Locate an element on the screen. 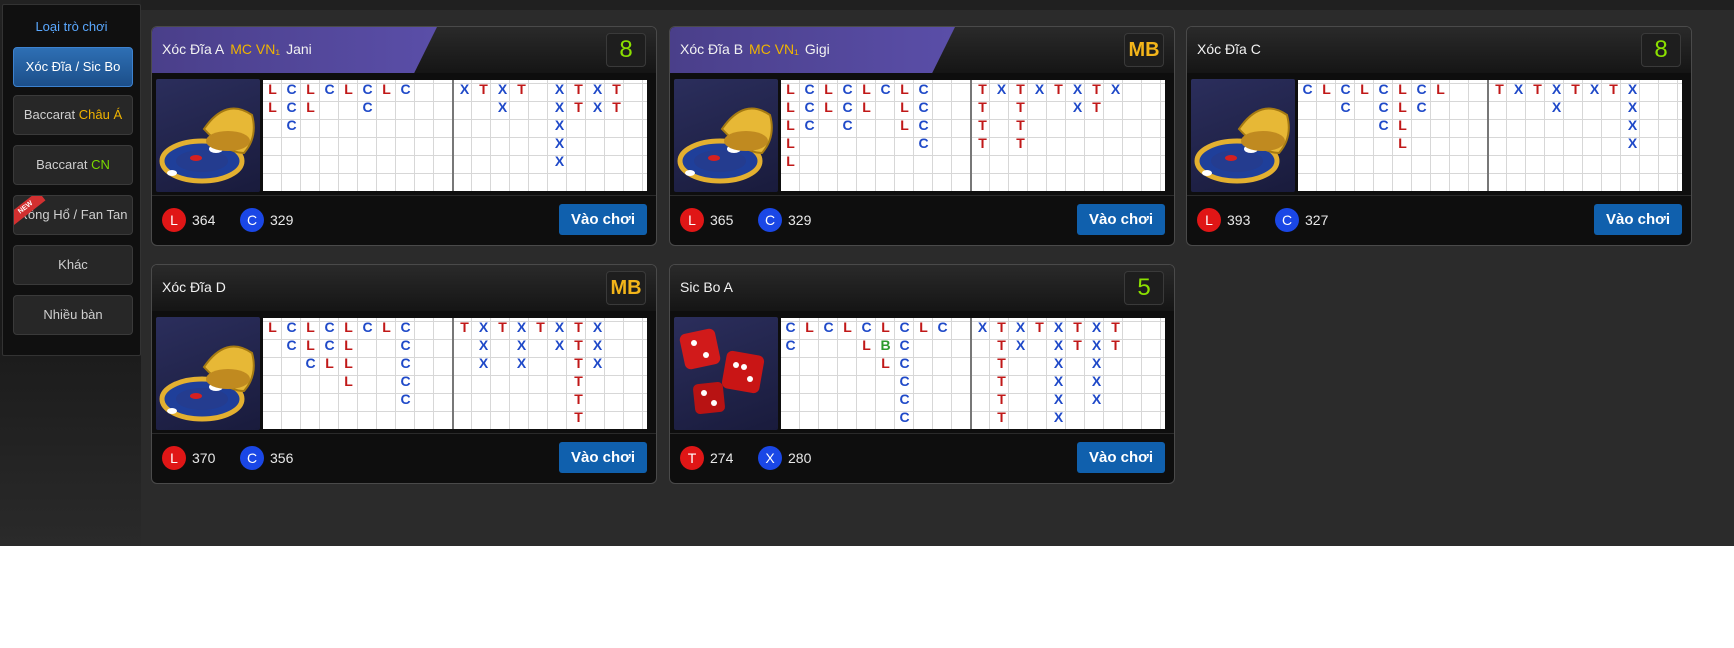 This screenshot has width=1734, height=648. stat-count: 274 is located at coordinates (722, 458).